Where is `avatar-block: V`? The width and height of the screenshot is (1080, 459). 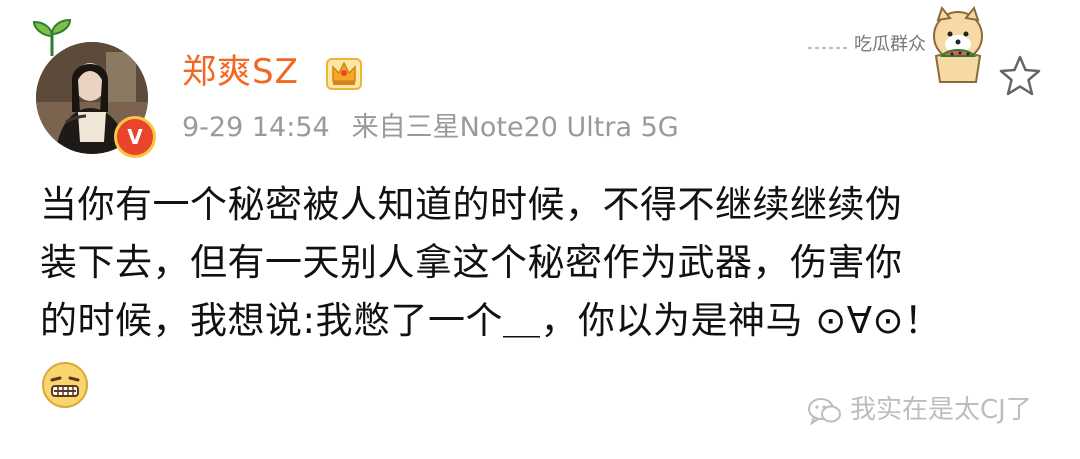 avatar-block: V is located at coordinates (93, 88).